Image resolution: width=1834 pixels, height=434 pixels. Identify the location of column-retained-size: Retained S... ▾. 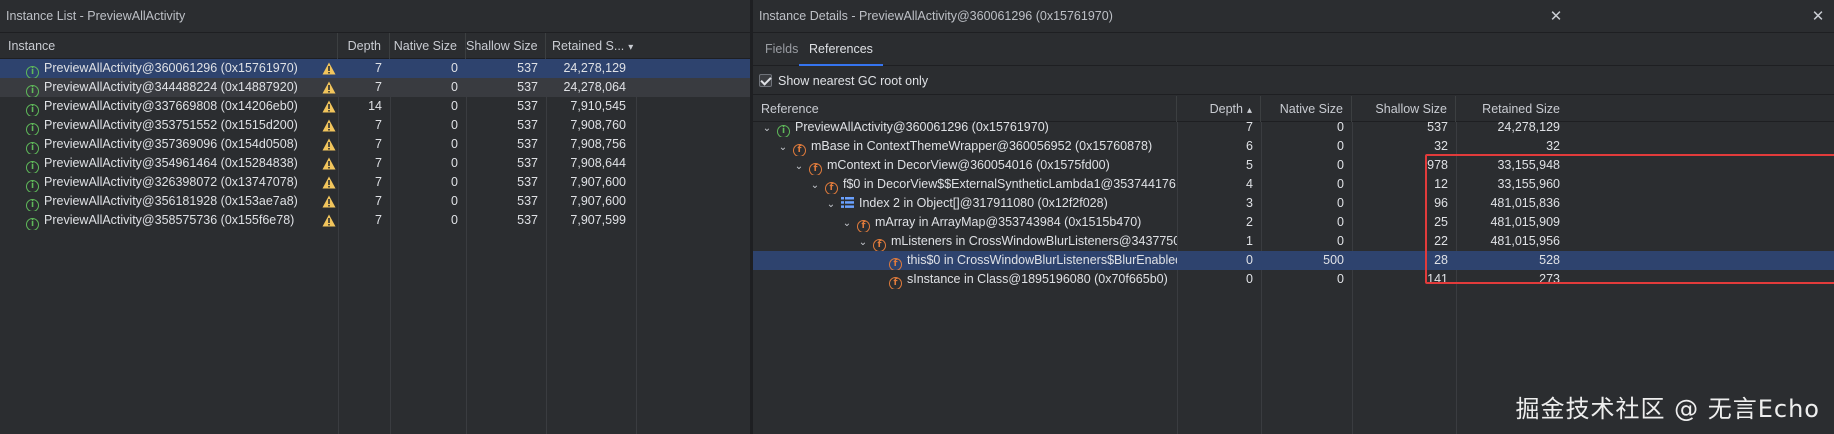
(591, 46).